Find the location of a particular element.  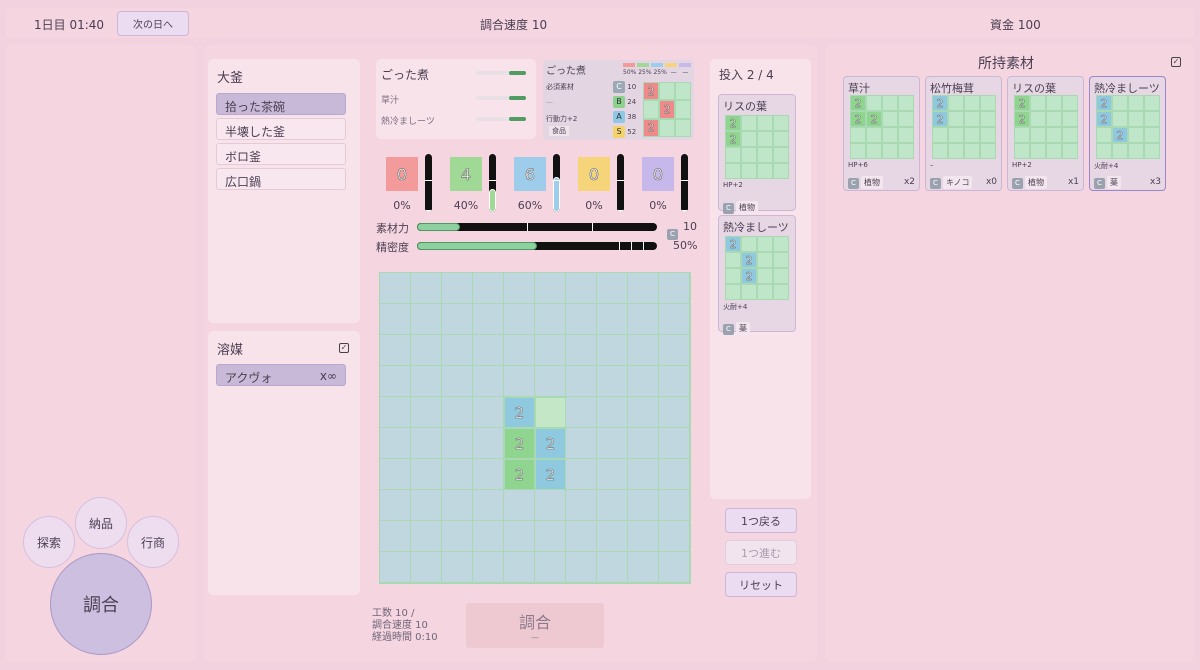

inventory-card: 松竹梅茸 2 2 – C キノコ x0 is located at coordinates (963, 133).